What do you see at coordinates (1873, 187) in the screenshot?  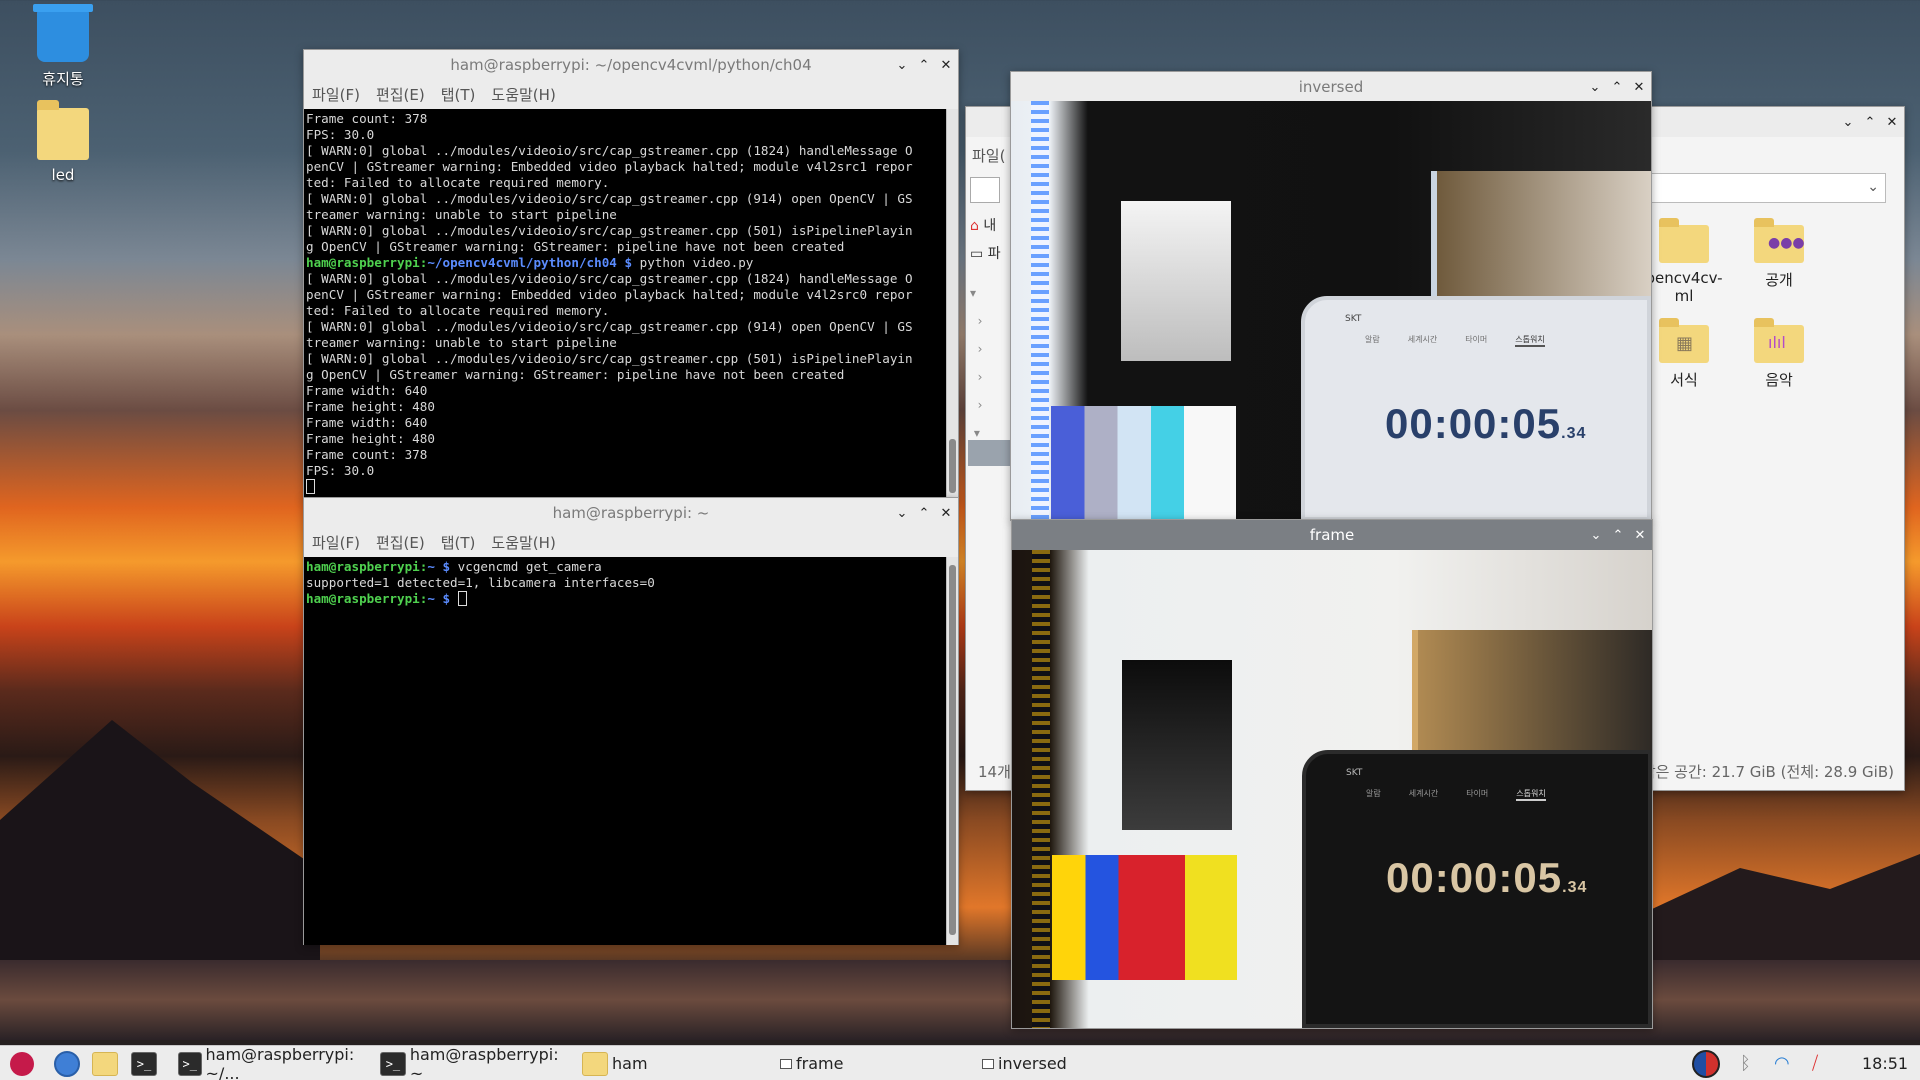 I see `chevron-down-icon: ⌄` at bounding box center [1873, 187].